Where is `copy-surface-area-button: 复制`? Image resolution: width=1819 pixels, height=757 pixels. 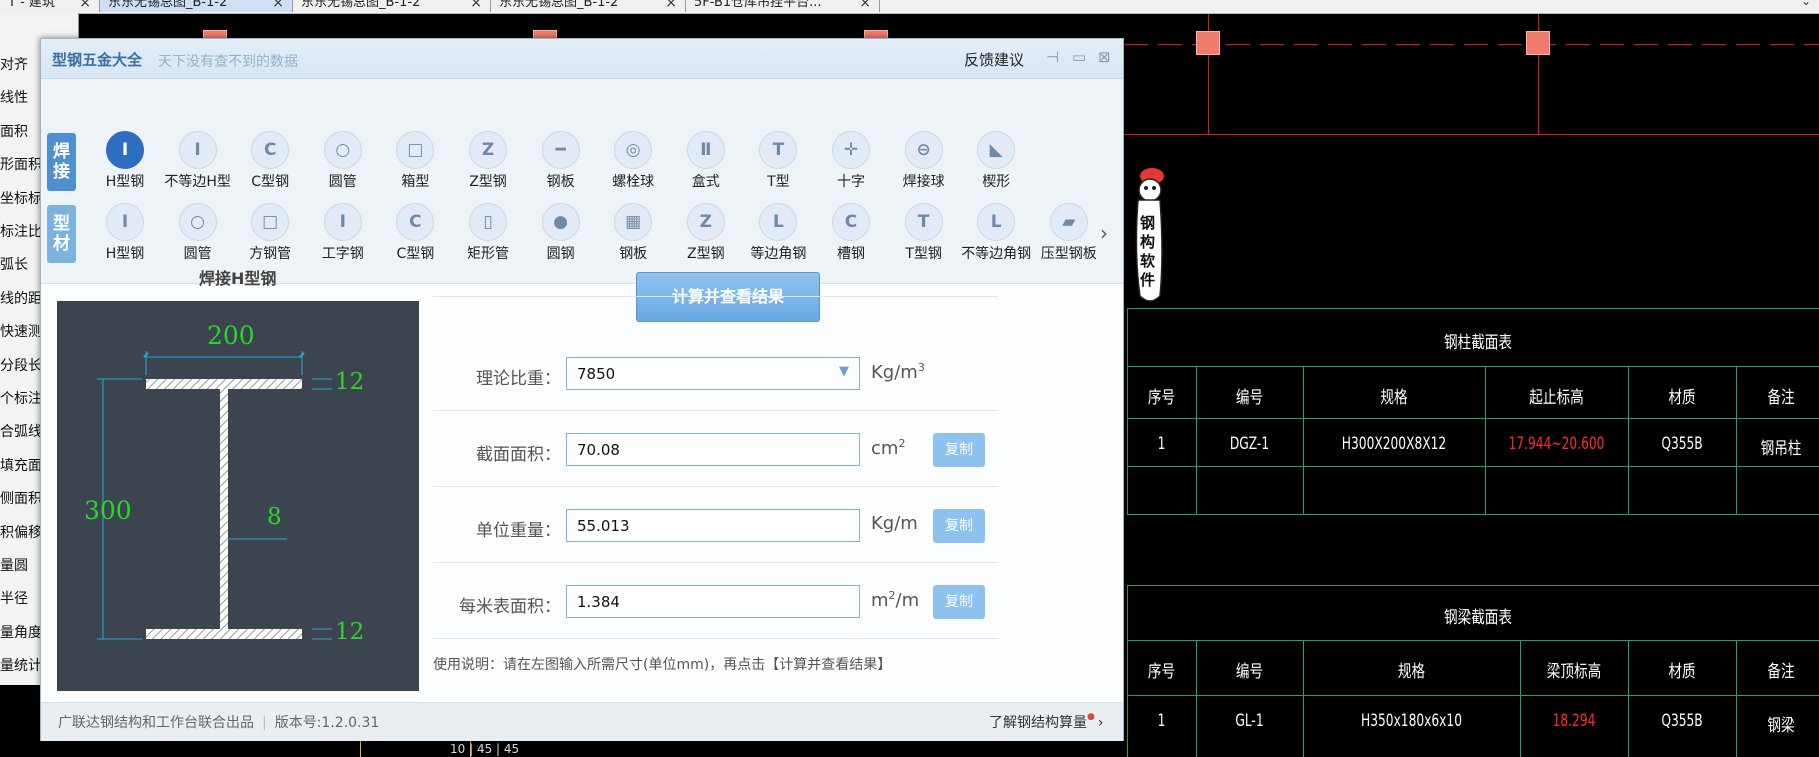 copy-surface-area-button: 复制 is located at coordinates (959, 602).